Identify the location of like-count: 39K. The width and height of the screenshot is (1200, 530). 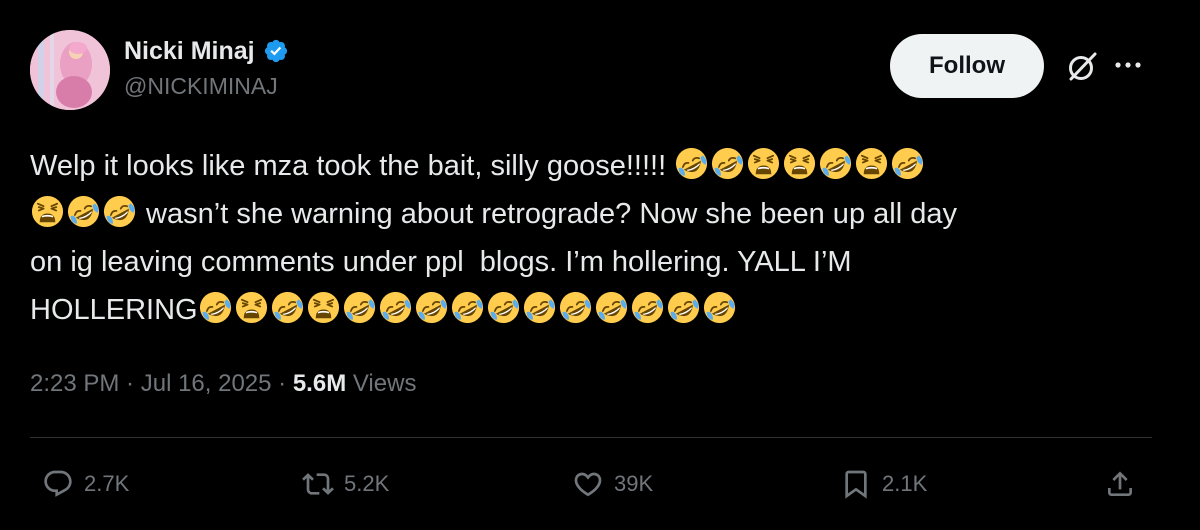
(634, 483).